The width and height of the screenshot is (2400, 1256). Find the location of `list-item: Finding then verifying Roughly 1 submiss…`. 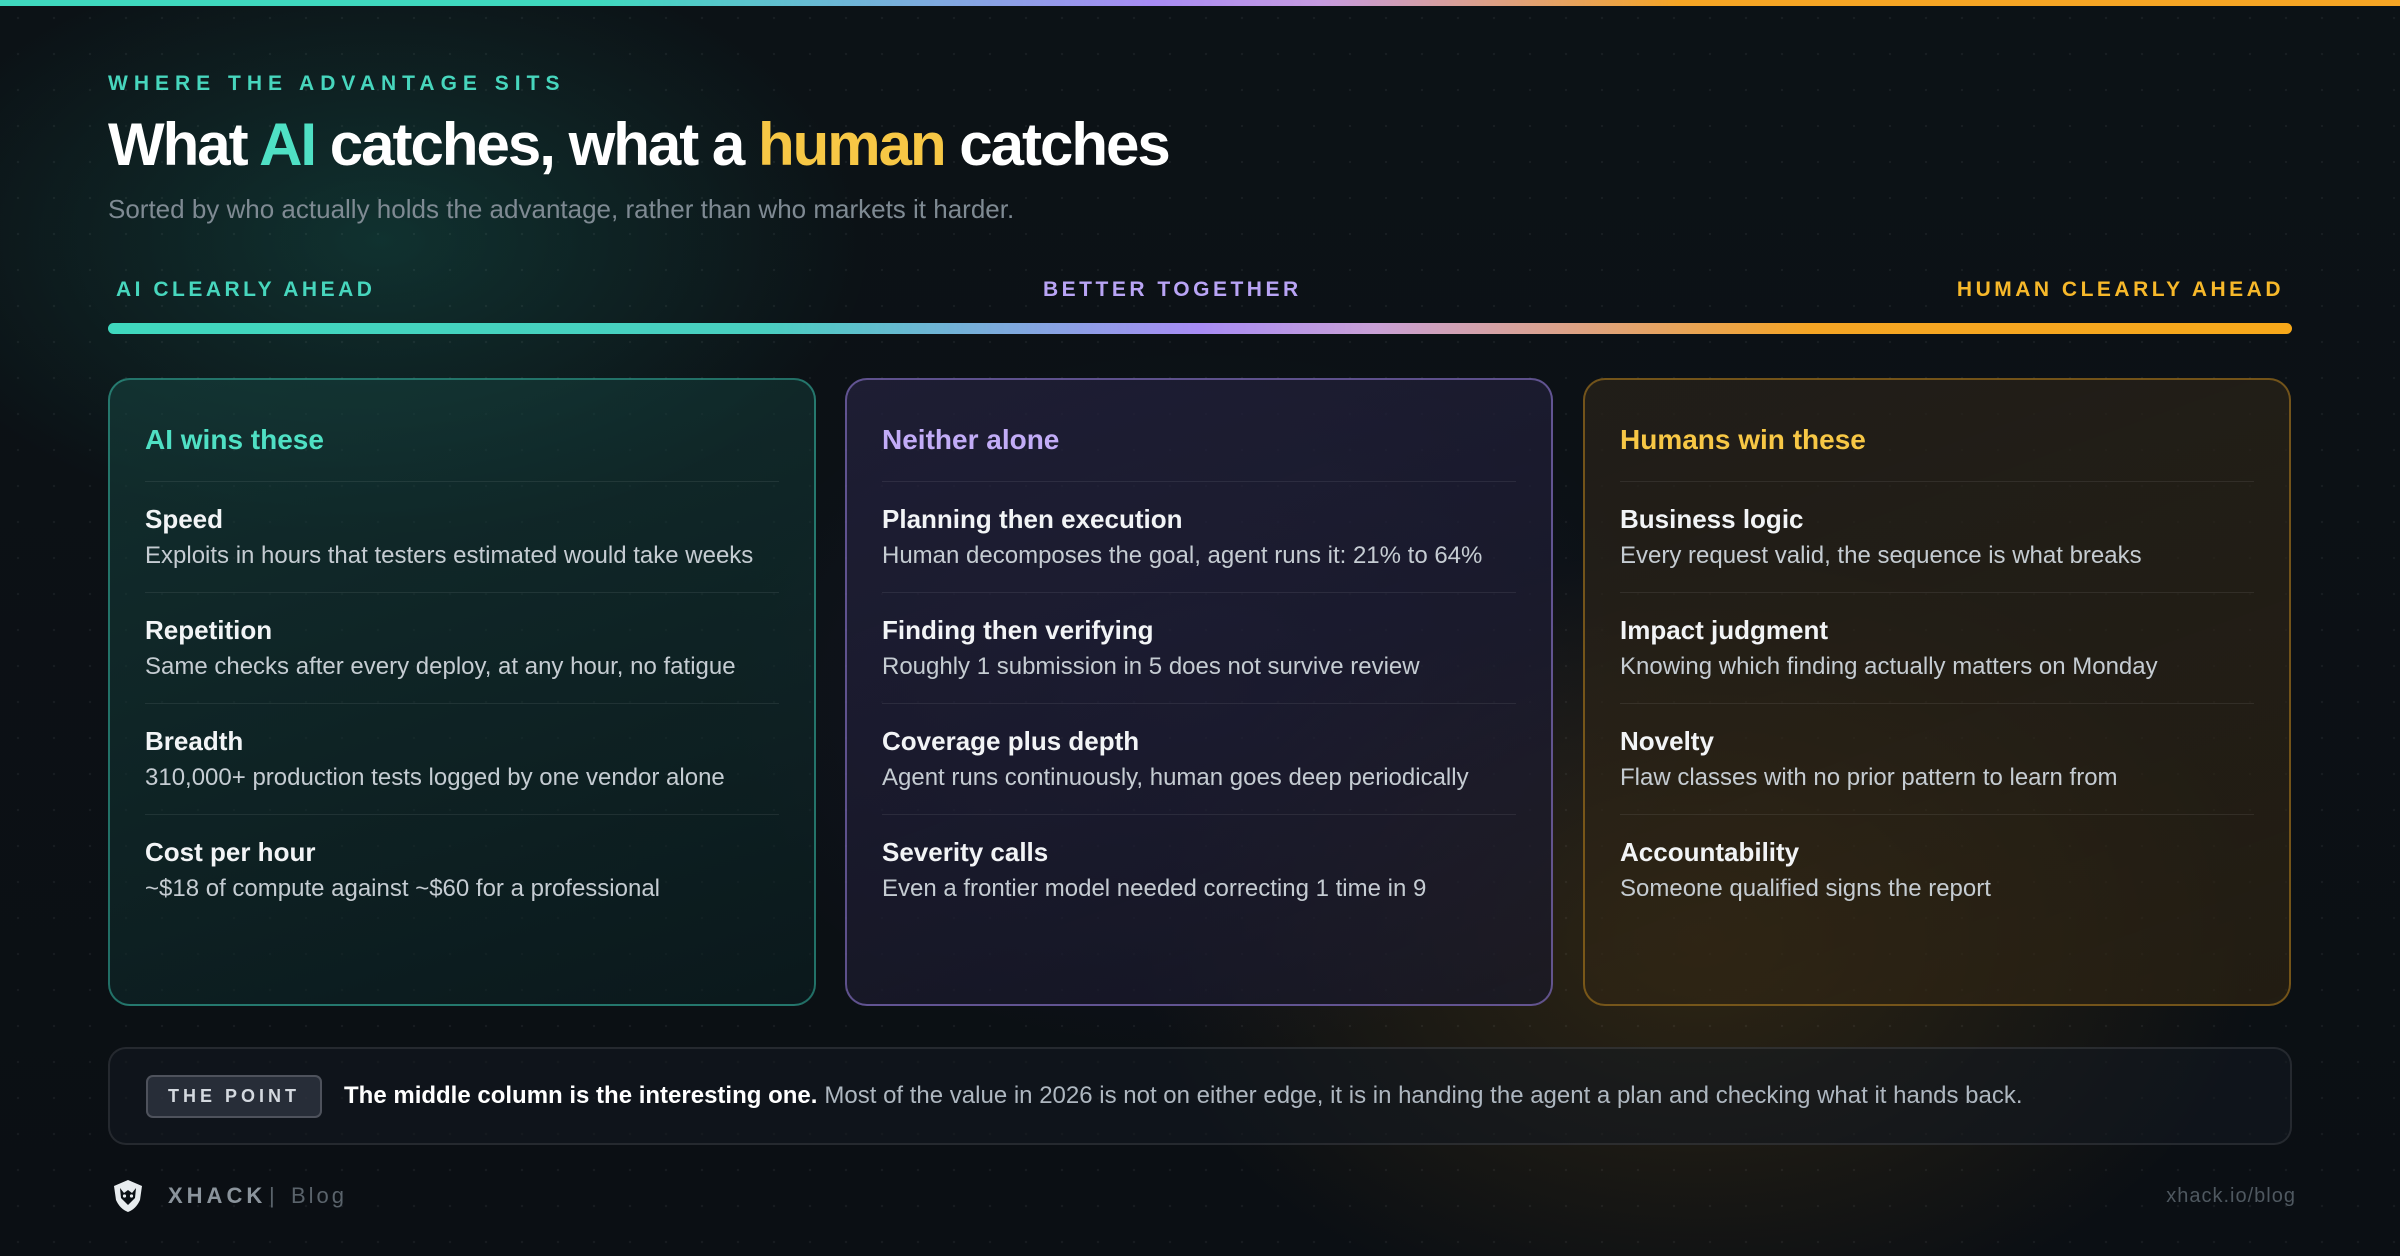

list-item: Finding then verifying Roughly 1 submiss… is located at coordinates (1199, 648).